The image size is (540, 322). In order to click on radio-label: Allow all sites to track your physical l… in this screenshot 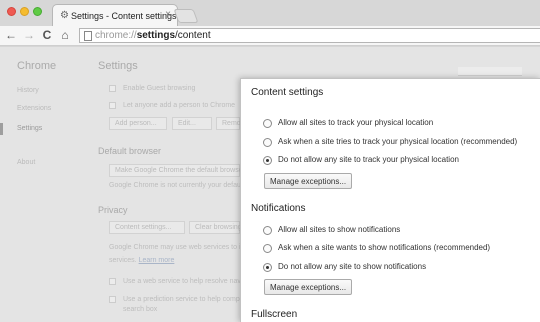, I will do `click(356, 122)`.